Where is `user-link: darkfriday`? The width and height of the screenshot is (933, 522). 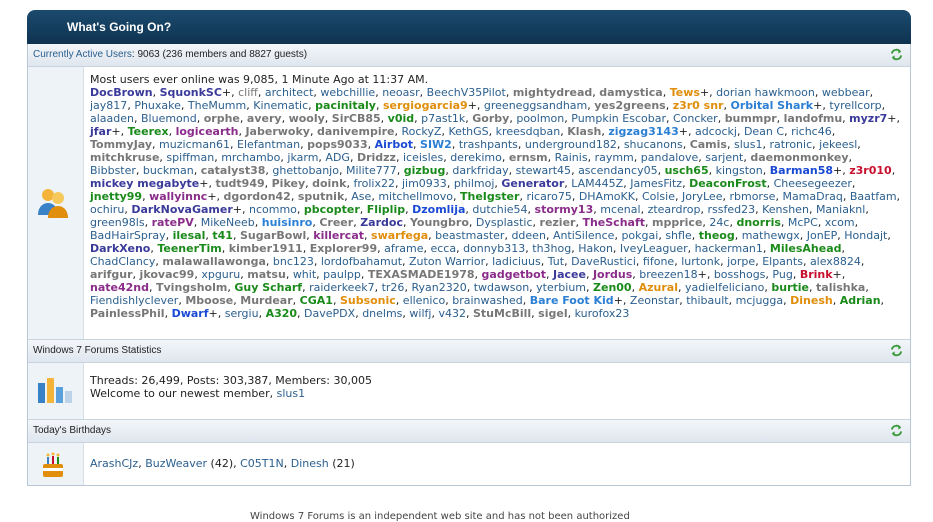
user-link: darkfriday is located at coordinates (480, 170).